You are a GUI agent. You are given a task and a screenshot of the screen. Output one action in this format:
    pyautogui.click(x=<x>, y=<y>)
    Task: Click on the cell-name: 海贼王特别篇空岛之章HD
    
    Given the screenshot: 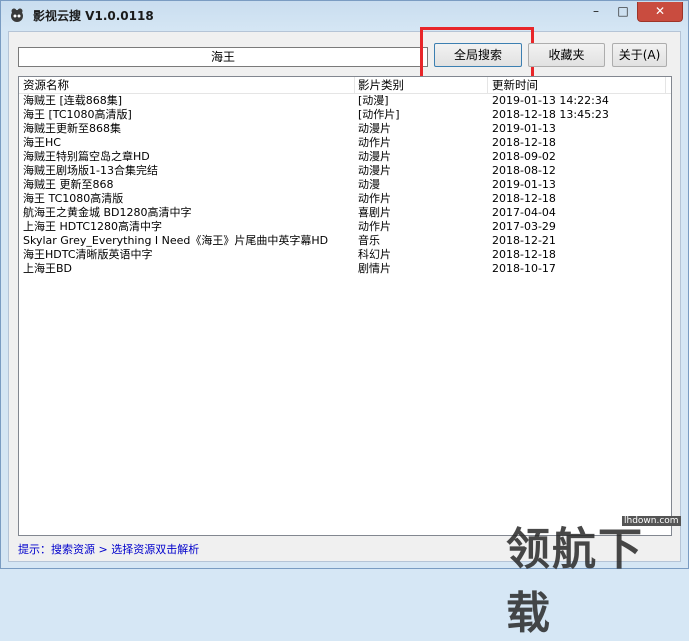 What is the action you would take?
    pyautogui.click(x=86, y=156)
    